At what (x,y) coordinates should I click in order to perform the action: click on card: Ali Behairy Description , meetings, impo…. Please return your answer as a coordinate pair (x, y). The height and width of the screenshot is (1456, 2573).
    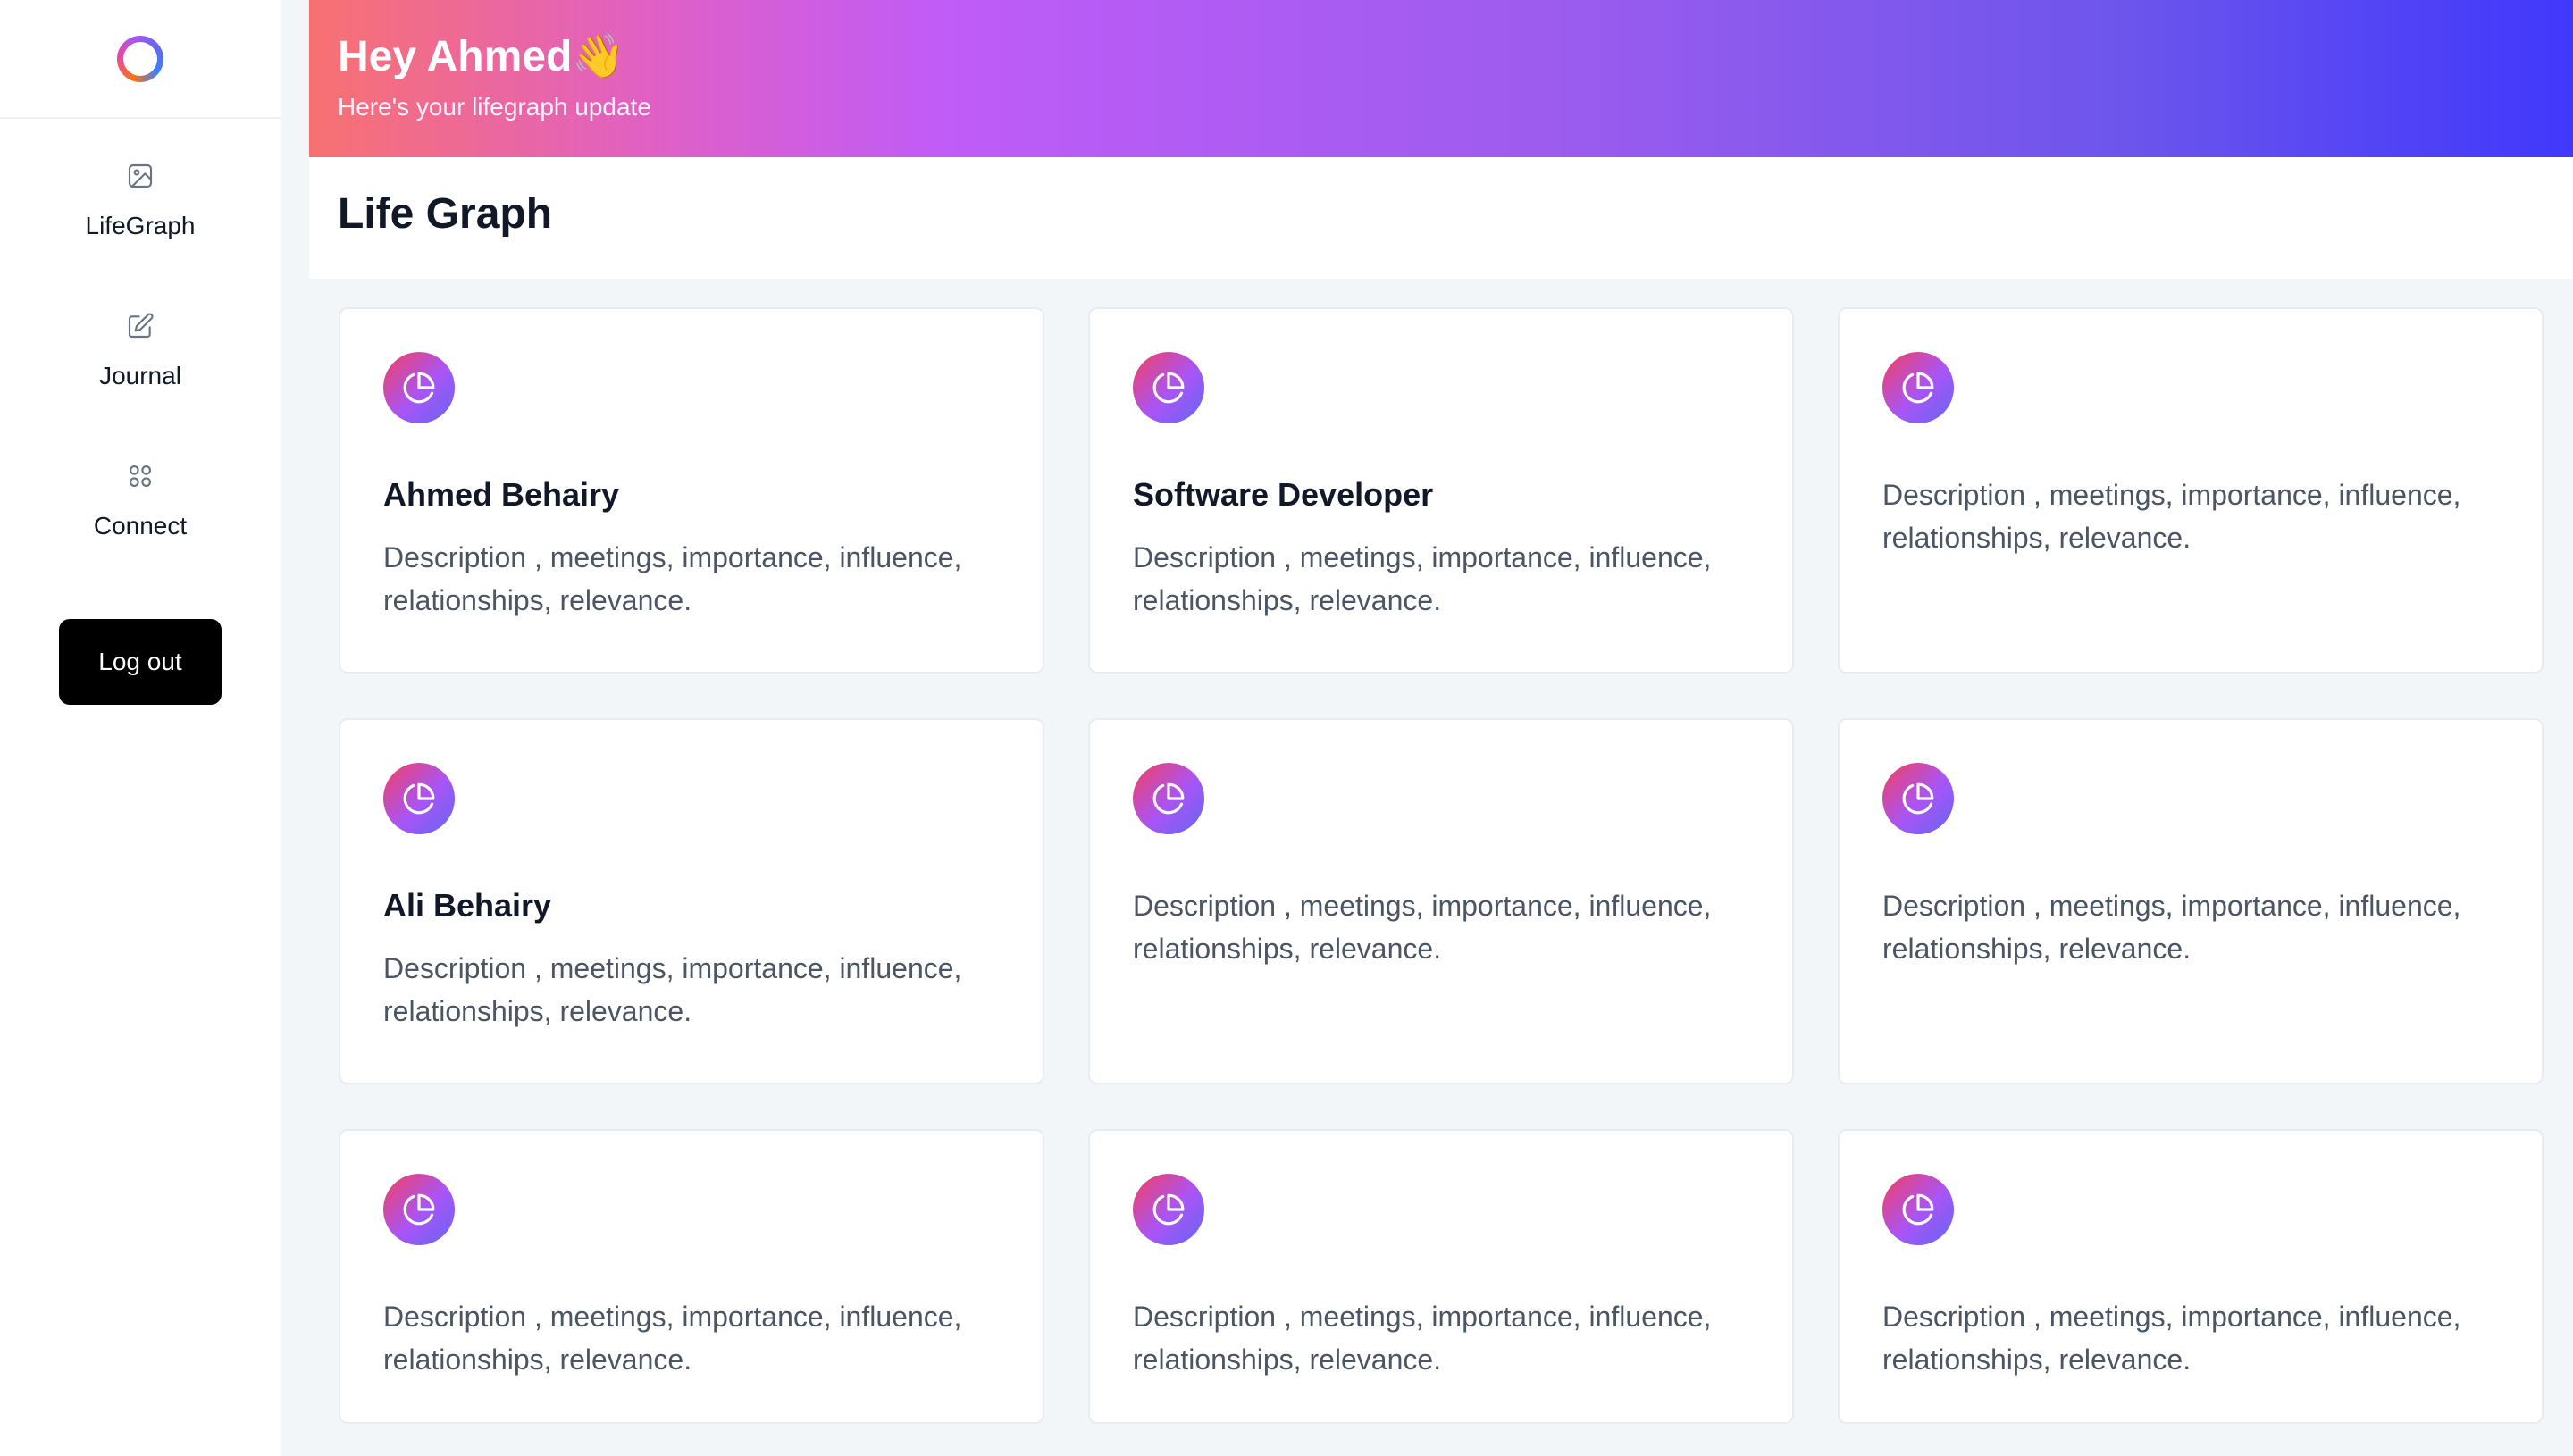
    Looking at the image, I should click on (691, 901).